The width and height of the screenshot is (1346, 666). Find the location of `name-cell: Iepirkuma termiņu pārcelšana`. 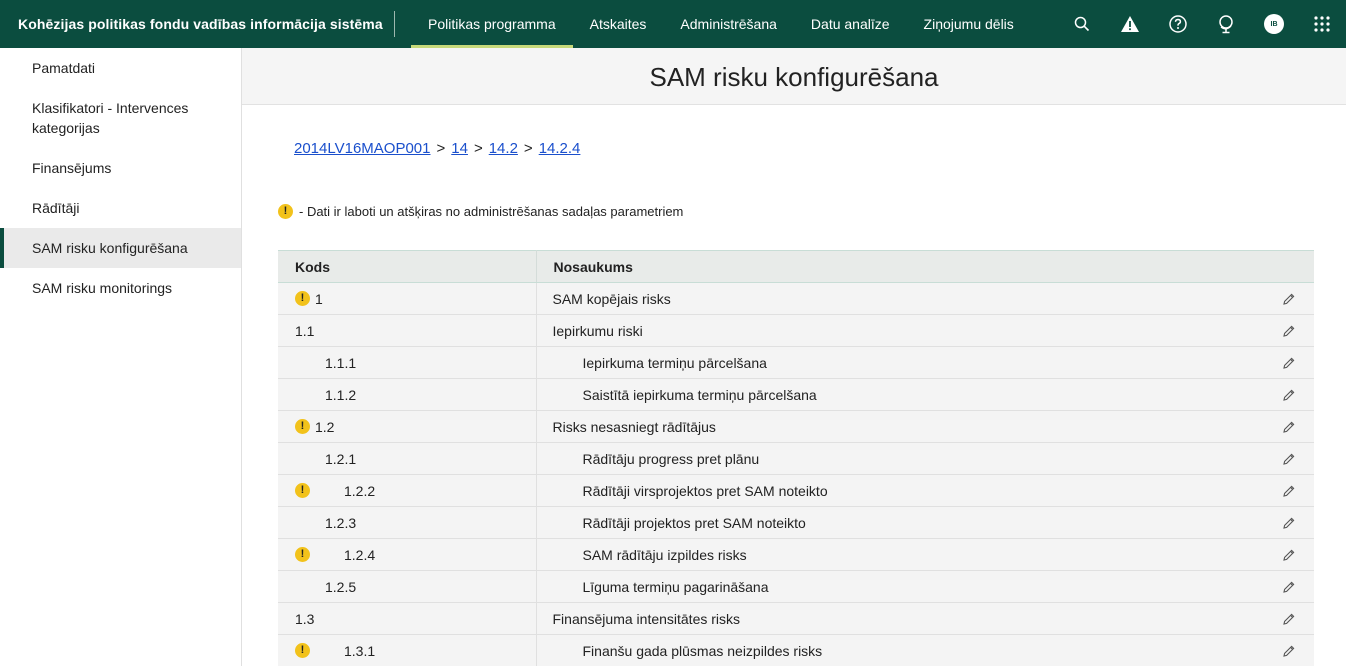

name-cell: Iepirkuma termiņu pārcelšana is located at coordinates (925, 362).